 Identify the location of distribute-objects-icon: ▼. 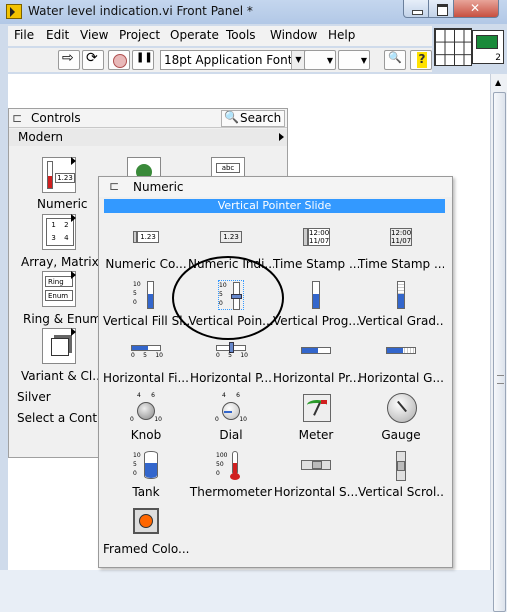
(354, 60).